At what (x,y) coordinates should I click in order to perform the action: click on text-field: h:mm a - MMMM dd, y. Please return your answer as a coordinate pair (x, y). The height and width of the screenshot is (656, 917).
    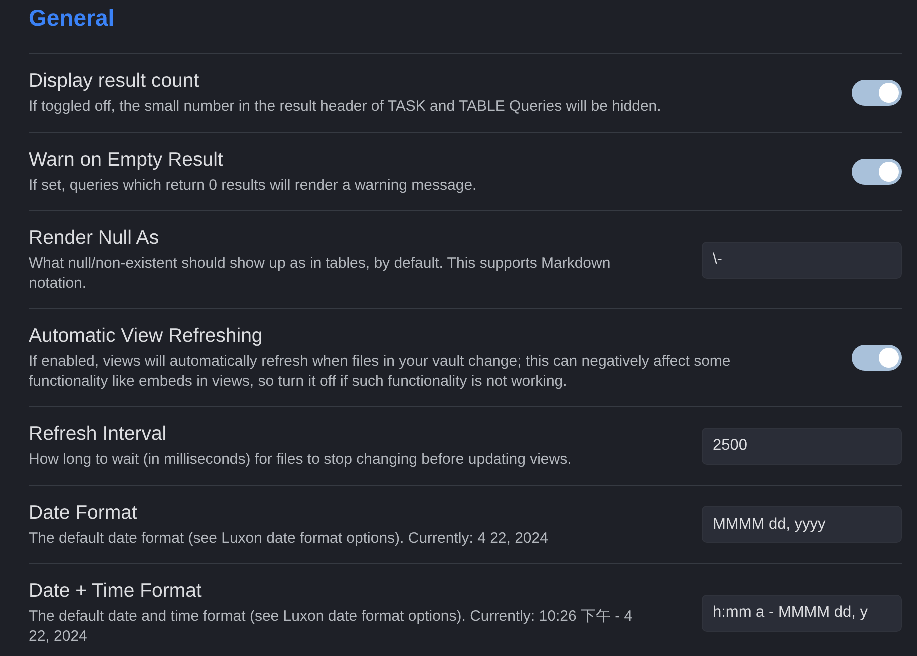
    Looking at the image, I should click on (802, 613).